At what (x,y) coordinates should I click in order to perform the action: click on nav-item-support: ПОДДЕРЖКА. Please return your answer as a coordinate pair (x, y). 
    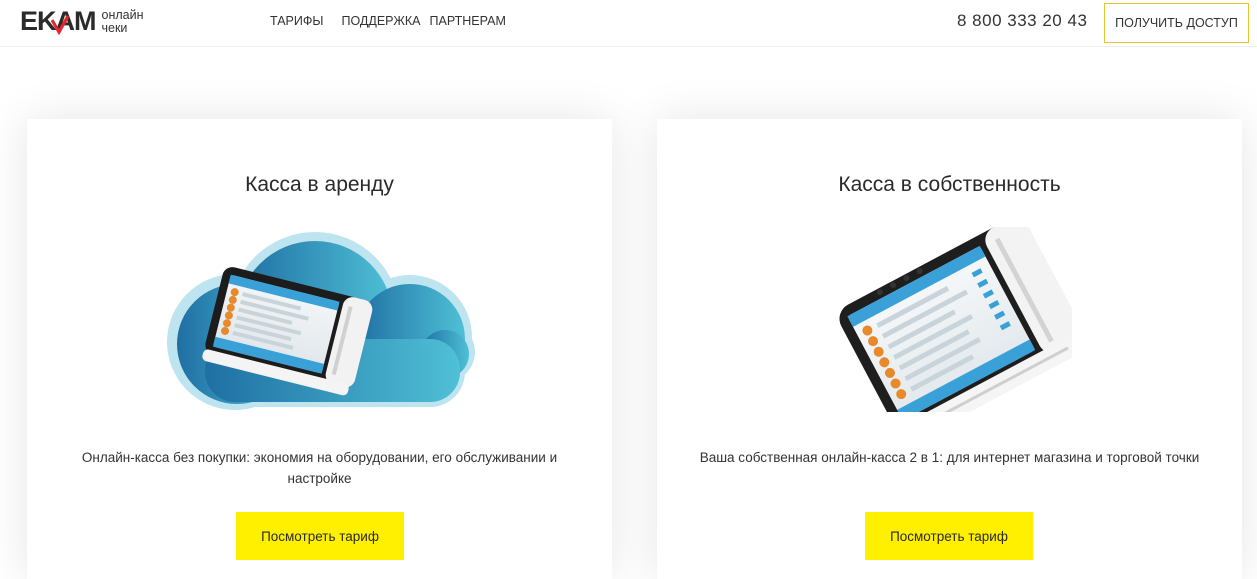
    Looking at the image, I should click on (380, 21).